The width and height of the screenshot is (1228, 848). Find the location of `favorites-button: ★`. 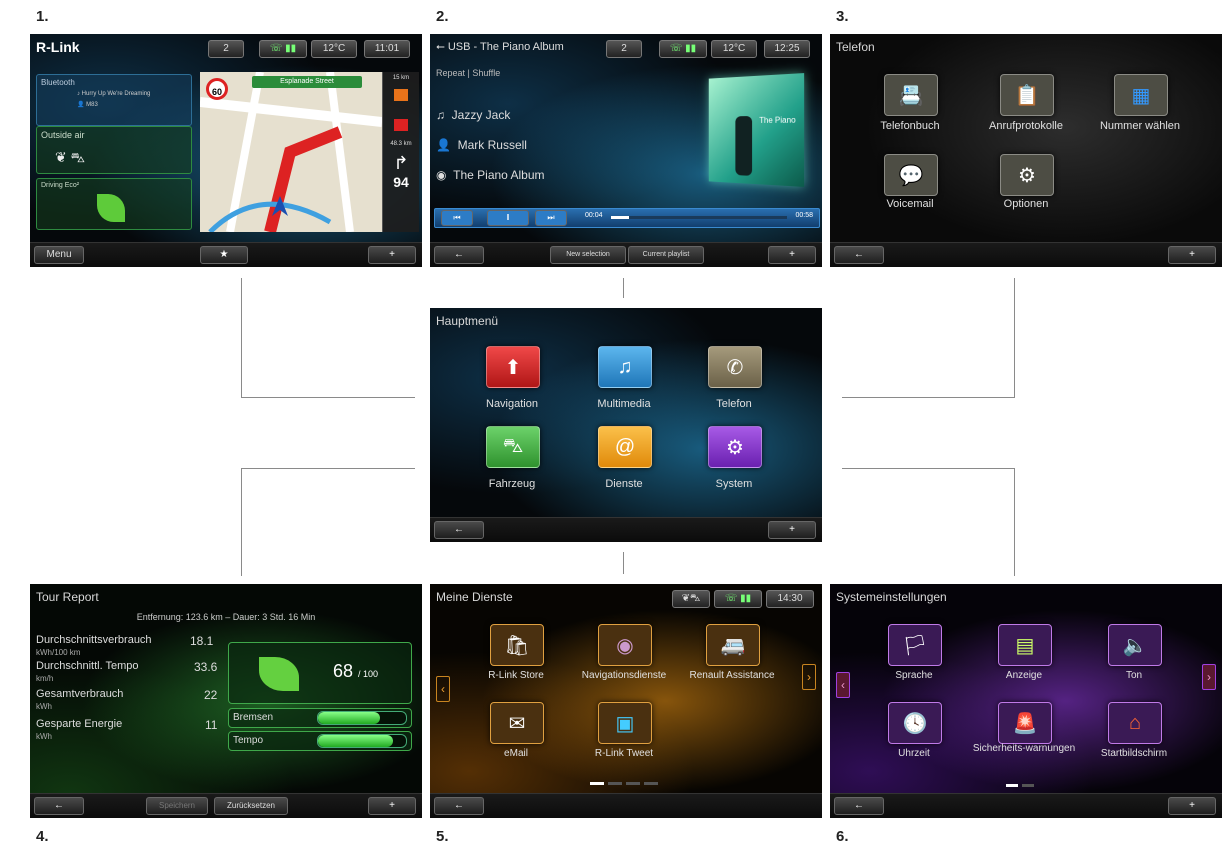

favorites-button: ★ is located at coordinates (224, 255).